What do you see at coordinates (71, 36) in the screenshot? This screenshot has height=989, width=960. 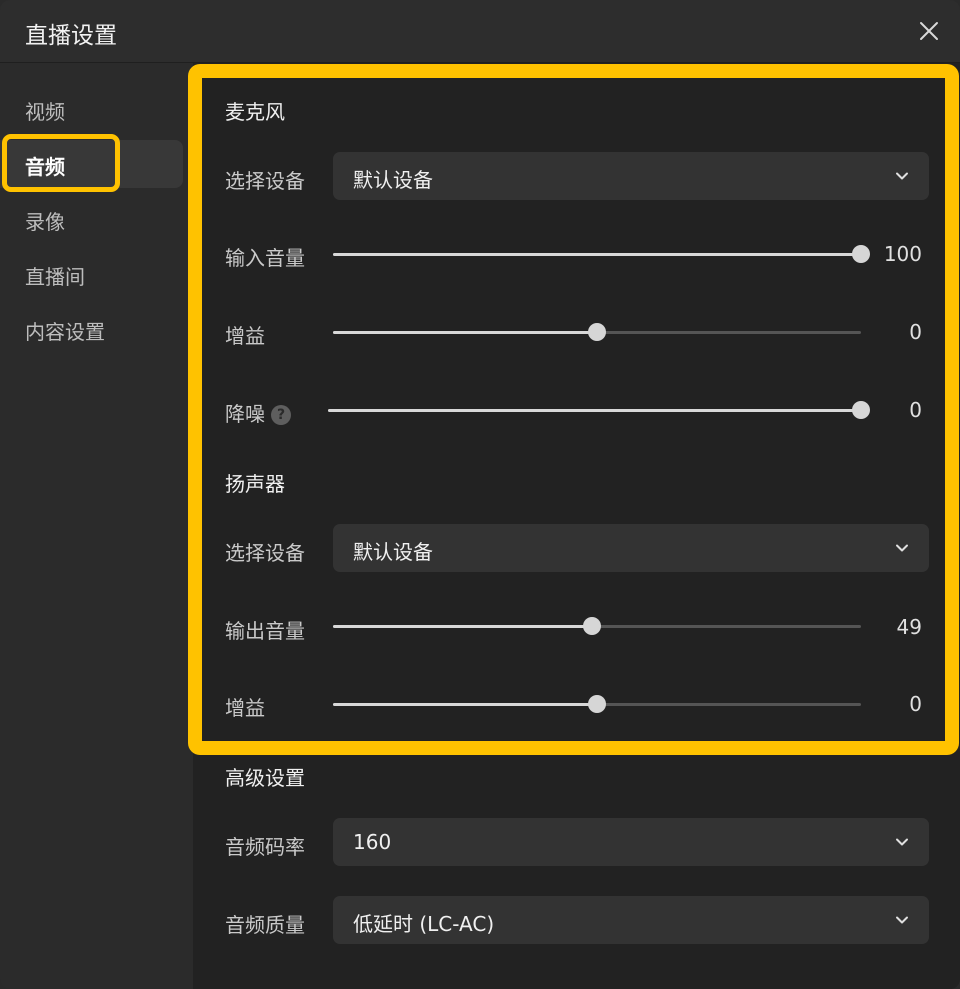 I see `window-title: 直播设置` at bounding box center [71, 36].